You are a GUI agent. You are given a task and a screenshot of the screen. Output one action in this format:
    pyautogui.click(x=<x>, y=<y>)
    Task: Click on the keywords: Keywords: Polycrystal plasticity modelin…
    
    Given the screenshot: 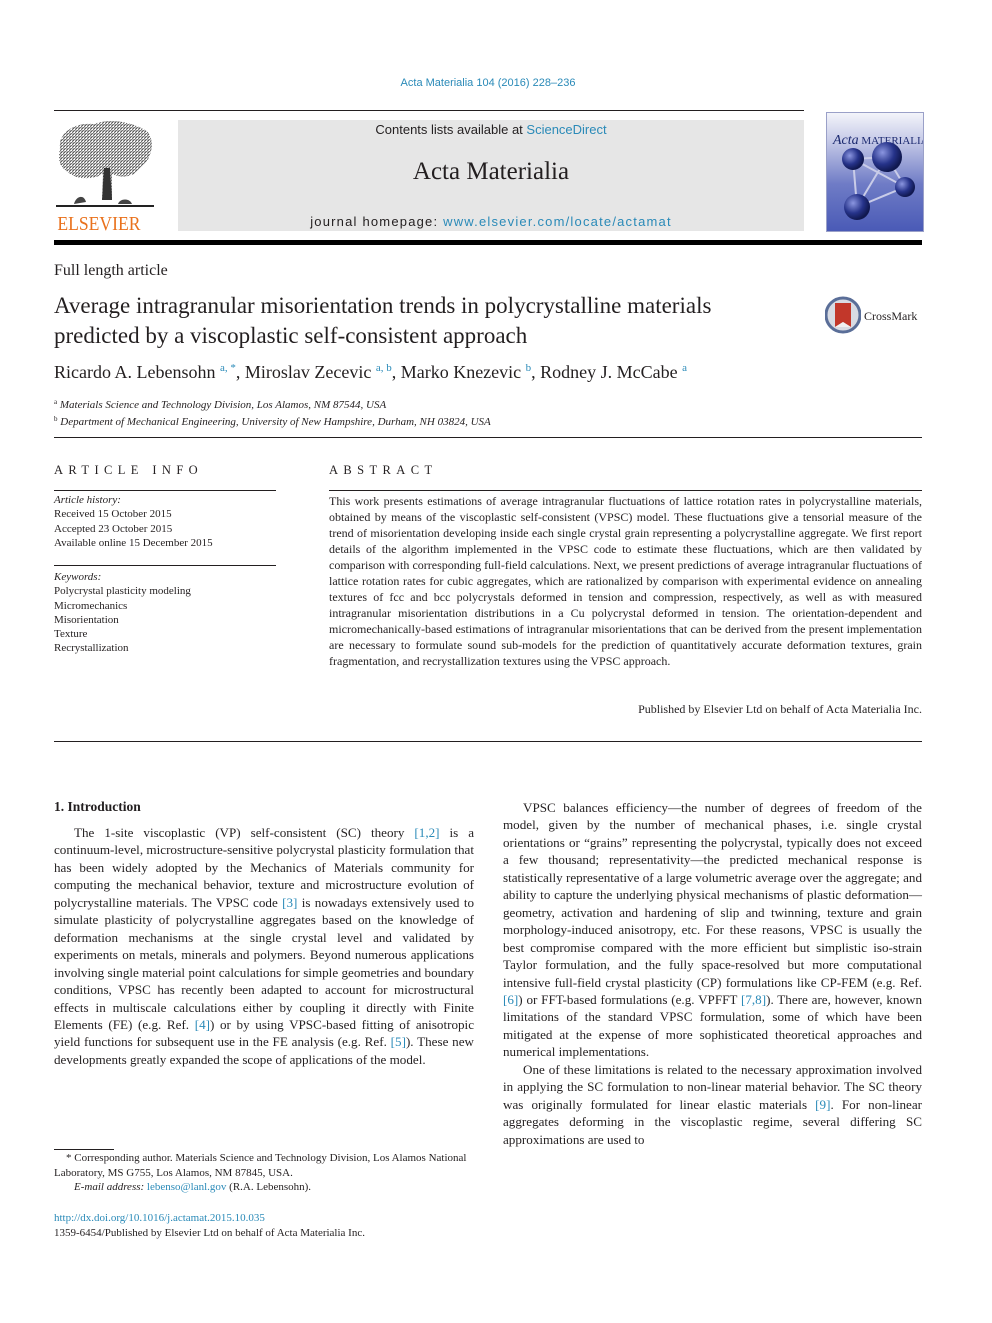 What is the action you would take?
    pyautogui.click(x=122, y=613)
    